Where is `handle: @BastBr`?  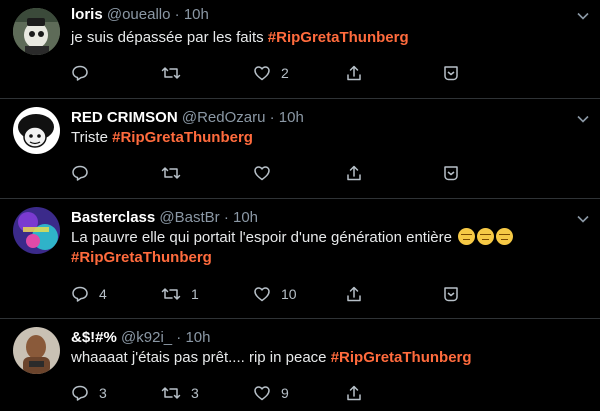 handle: @BastBr is located at coordinates (189, 217).